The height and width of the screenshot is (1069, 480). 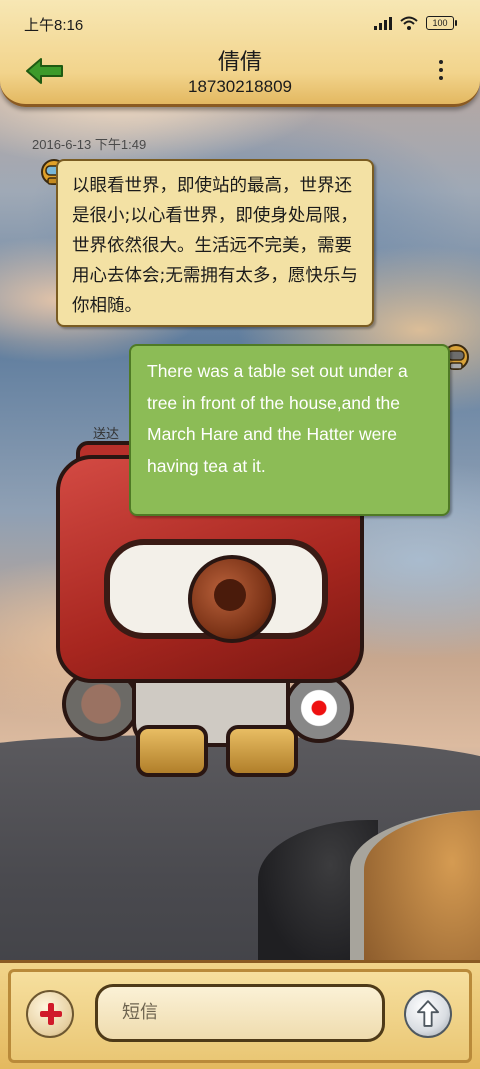 I want to click on app-header: 上午8:16 100 倩倩 18730218809, so click(x=240, y=53).